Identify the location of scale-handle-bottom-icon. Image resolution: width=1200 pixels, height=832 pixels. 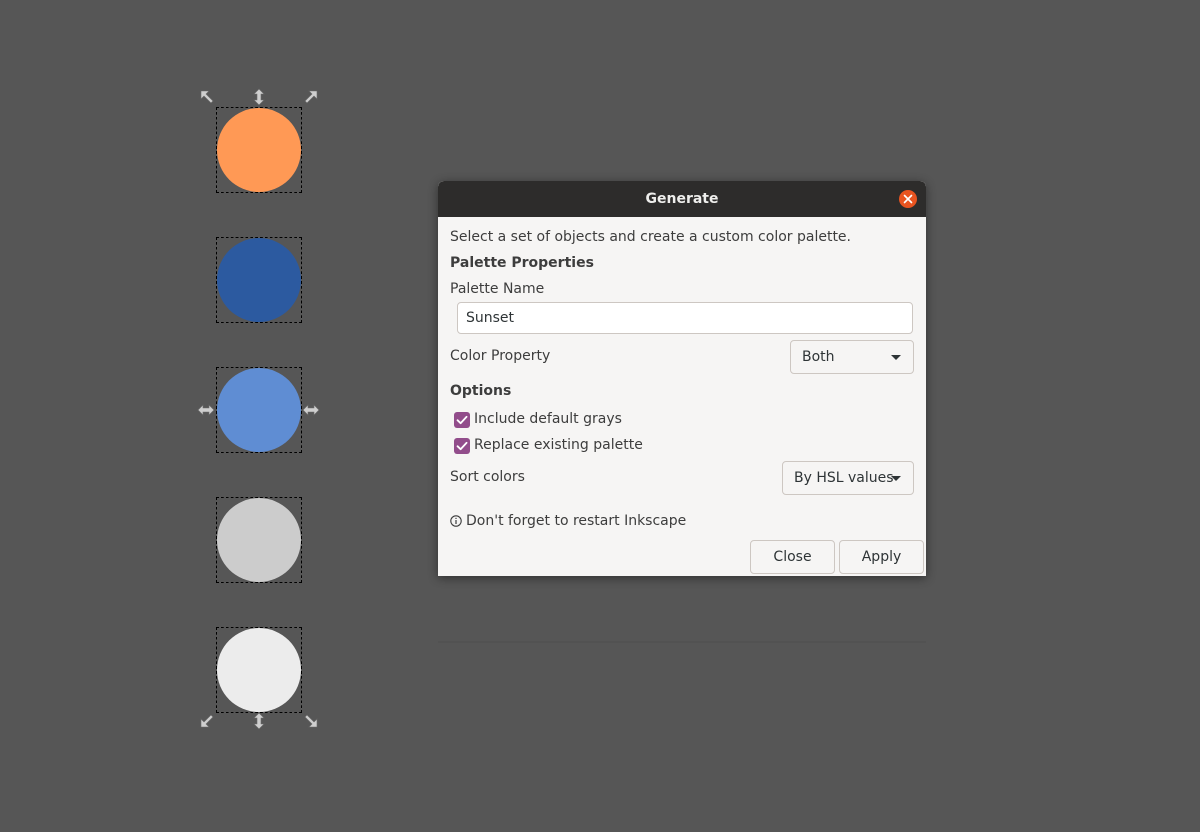
(259, 721).